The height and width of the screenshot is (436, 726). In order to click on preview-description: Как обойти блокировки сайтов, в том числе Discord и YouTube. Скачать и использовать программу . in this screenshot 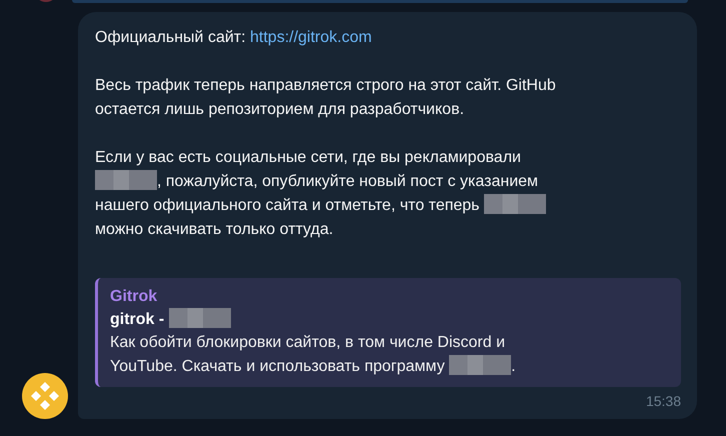, I will do `click(313, 355)`.